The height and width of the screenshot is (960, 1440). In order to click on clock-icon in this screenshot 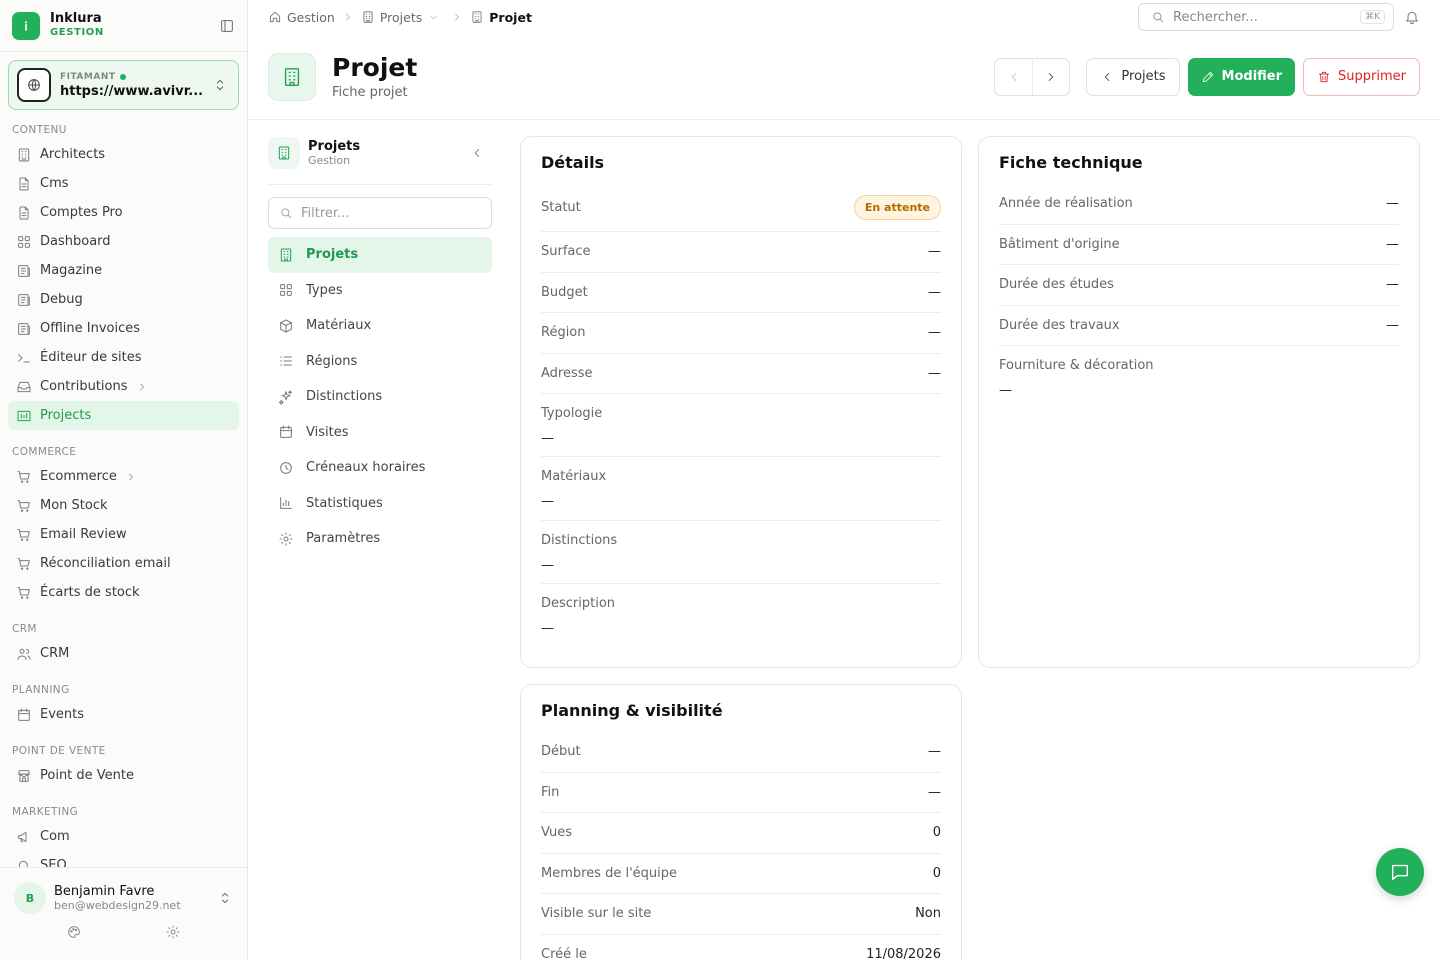, I will do `click(286, 468)`.